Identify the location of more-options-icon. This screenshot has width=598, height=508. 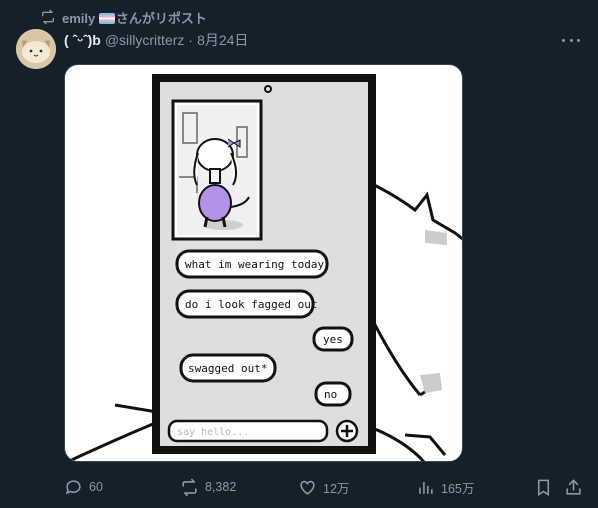
(571, 40).